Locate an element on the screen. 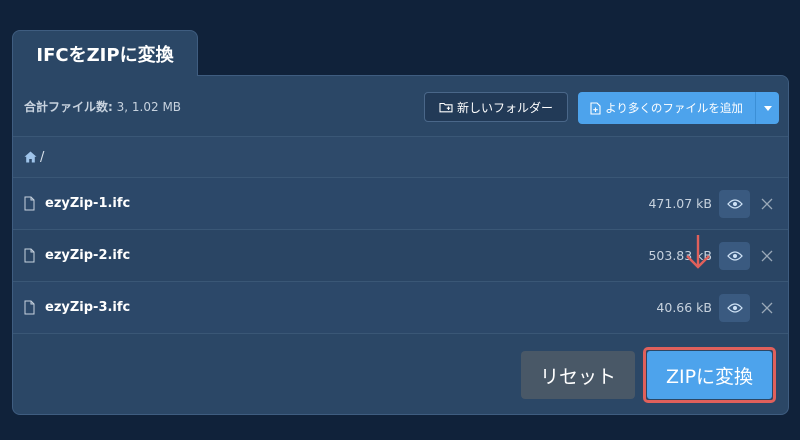 This screenshot has width=800, height=440. file-row: ezyZip-2.ifc 503.83 kB is located at coordinates (400, 256).